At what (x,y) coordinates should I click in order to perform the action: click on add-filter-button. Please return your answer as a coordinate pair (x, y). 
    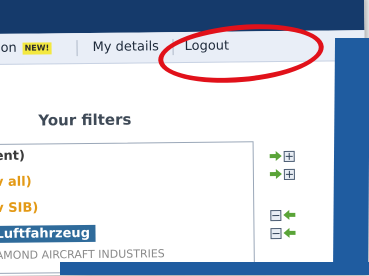
    Looking at the image, I should click on (282, 156).